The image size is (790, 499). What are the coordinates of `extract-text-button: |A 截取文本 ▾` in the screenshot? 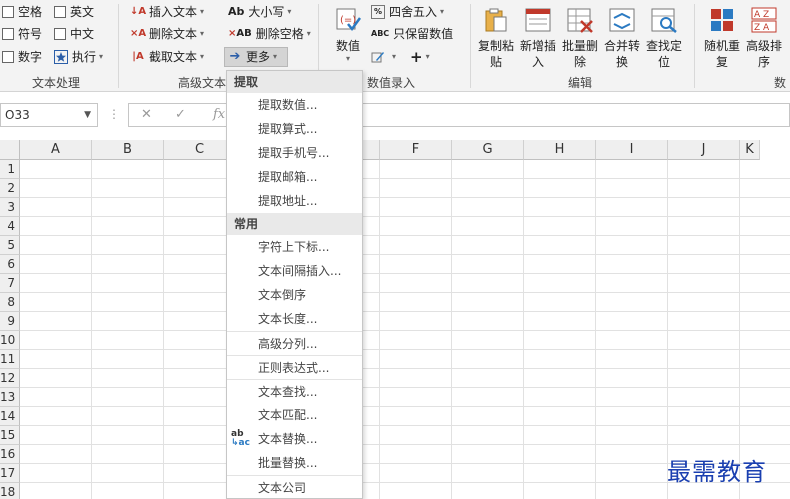 It's located at (167, 57).